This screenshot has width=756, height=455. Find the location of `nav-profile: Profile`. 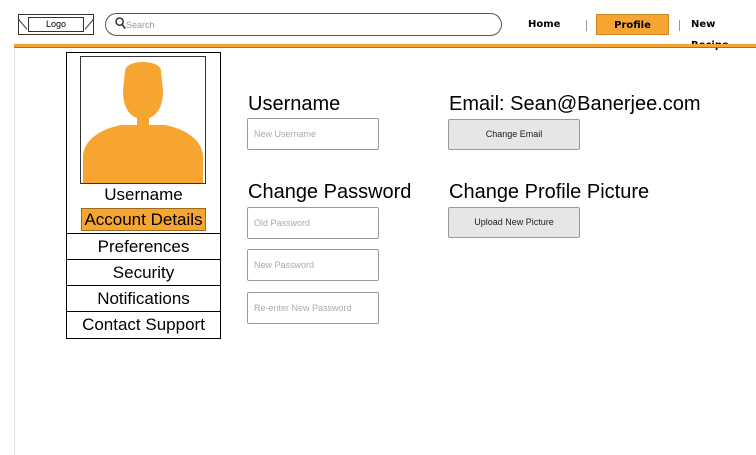

nav-profile: Profile is located at coordinates (632, 24).